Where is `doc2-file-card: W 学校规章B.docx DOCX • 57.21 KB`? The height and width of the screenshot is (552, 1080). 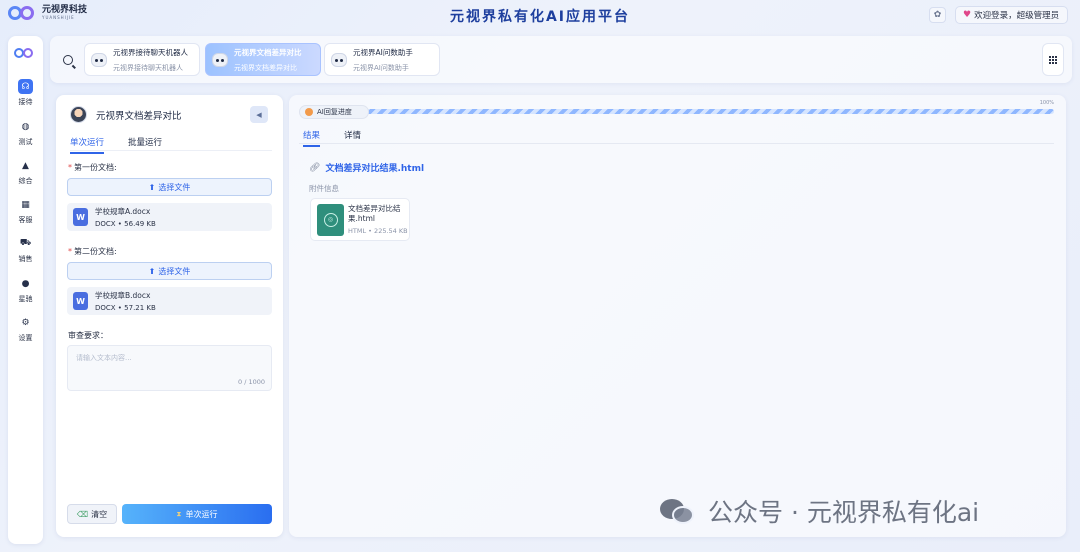
doc2-file-card: W 学校规章B.docx DOCX • 57.21 KB is located at coordinates (169, 301).